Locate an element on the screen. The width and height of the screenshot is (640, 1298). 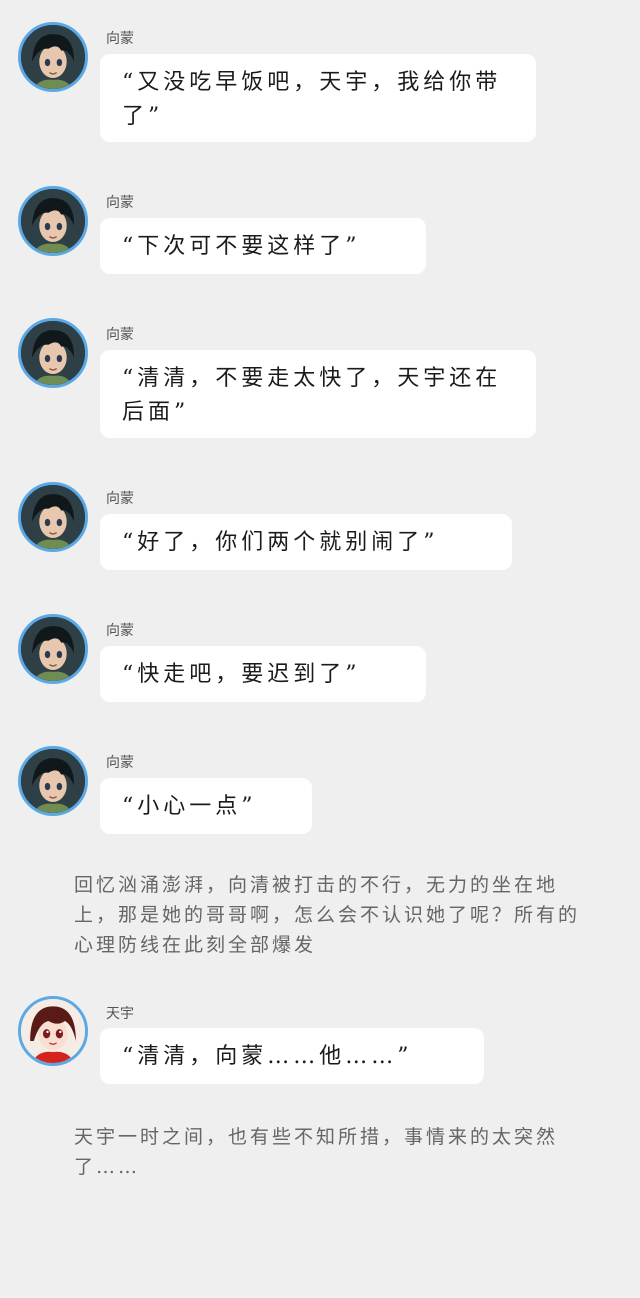
message-bubble: “清清，向蒙……他……” is located at coordinates (292, 1056).